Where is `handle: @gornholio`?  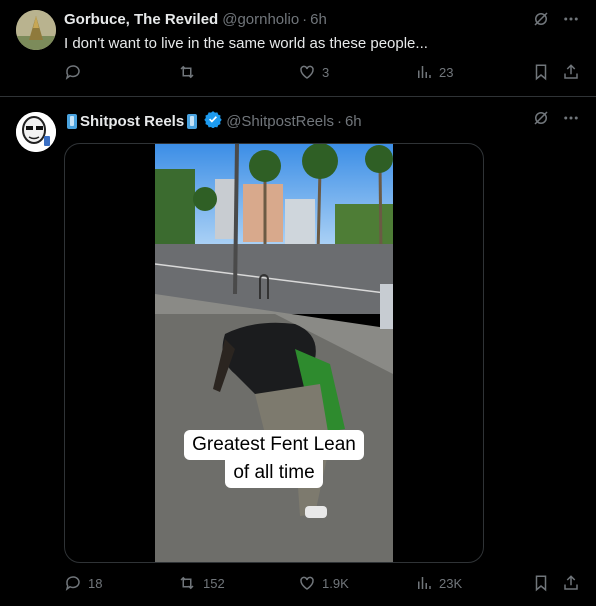
handle: @gornholio is located at coordinates (260, 19).